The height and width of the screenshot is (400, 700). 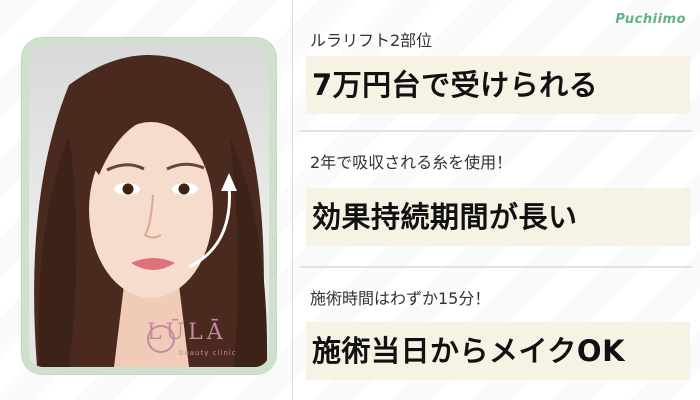 I want to click on feature-headline: 7万円台で受けられる, so click(x=498, y=85).